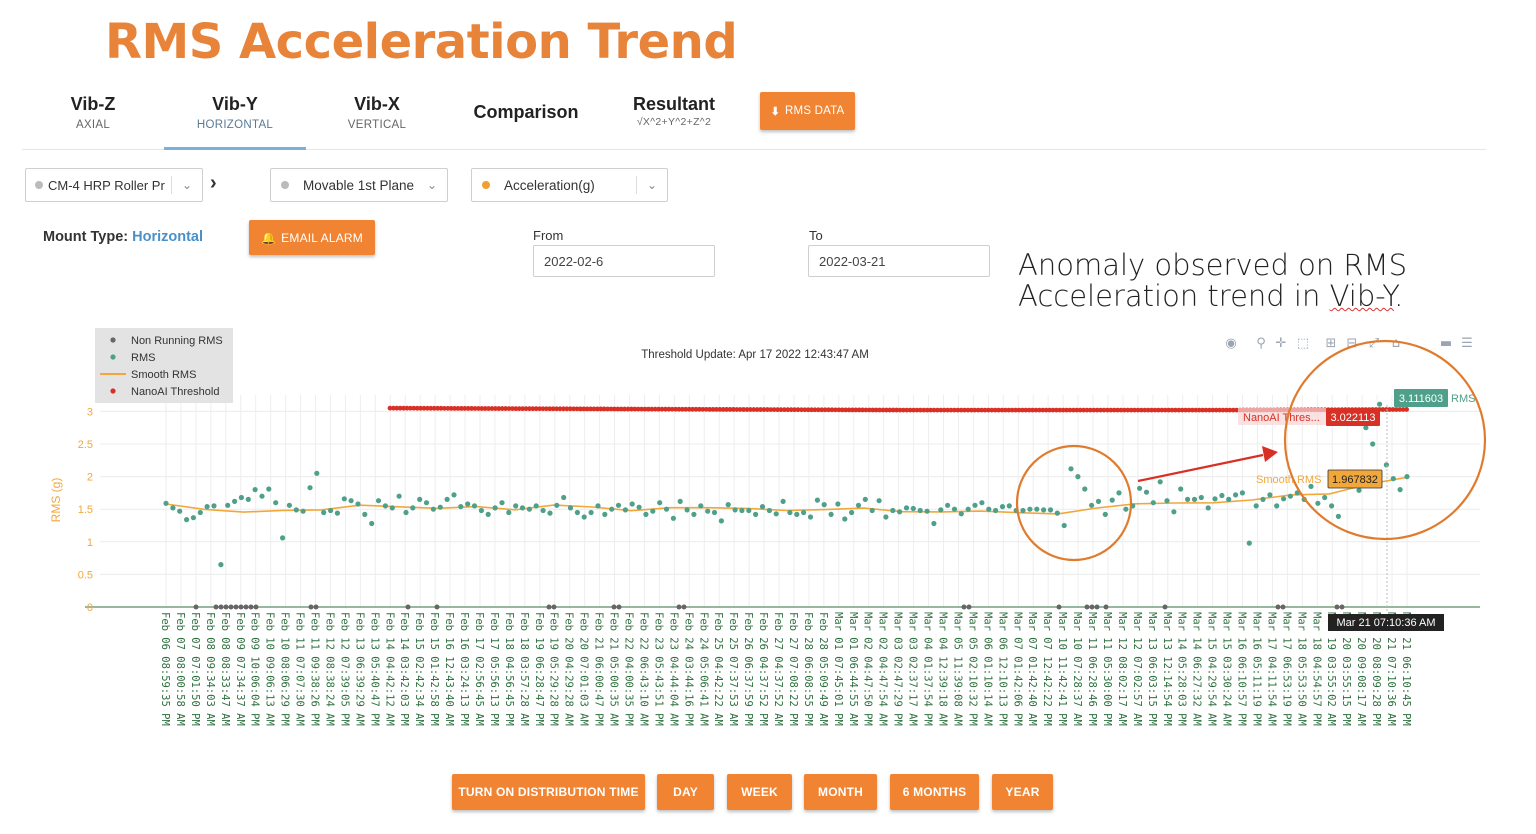 This screenshot has width=1536, height=834. Describe the element at coordinates (235, 125) in the screenshot. I see `tab-sublabel: HORIZONTAL` at that location.